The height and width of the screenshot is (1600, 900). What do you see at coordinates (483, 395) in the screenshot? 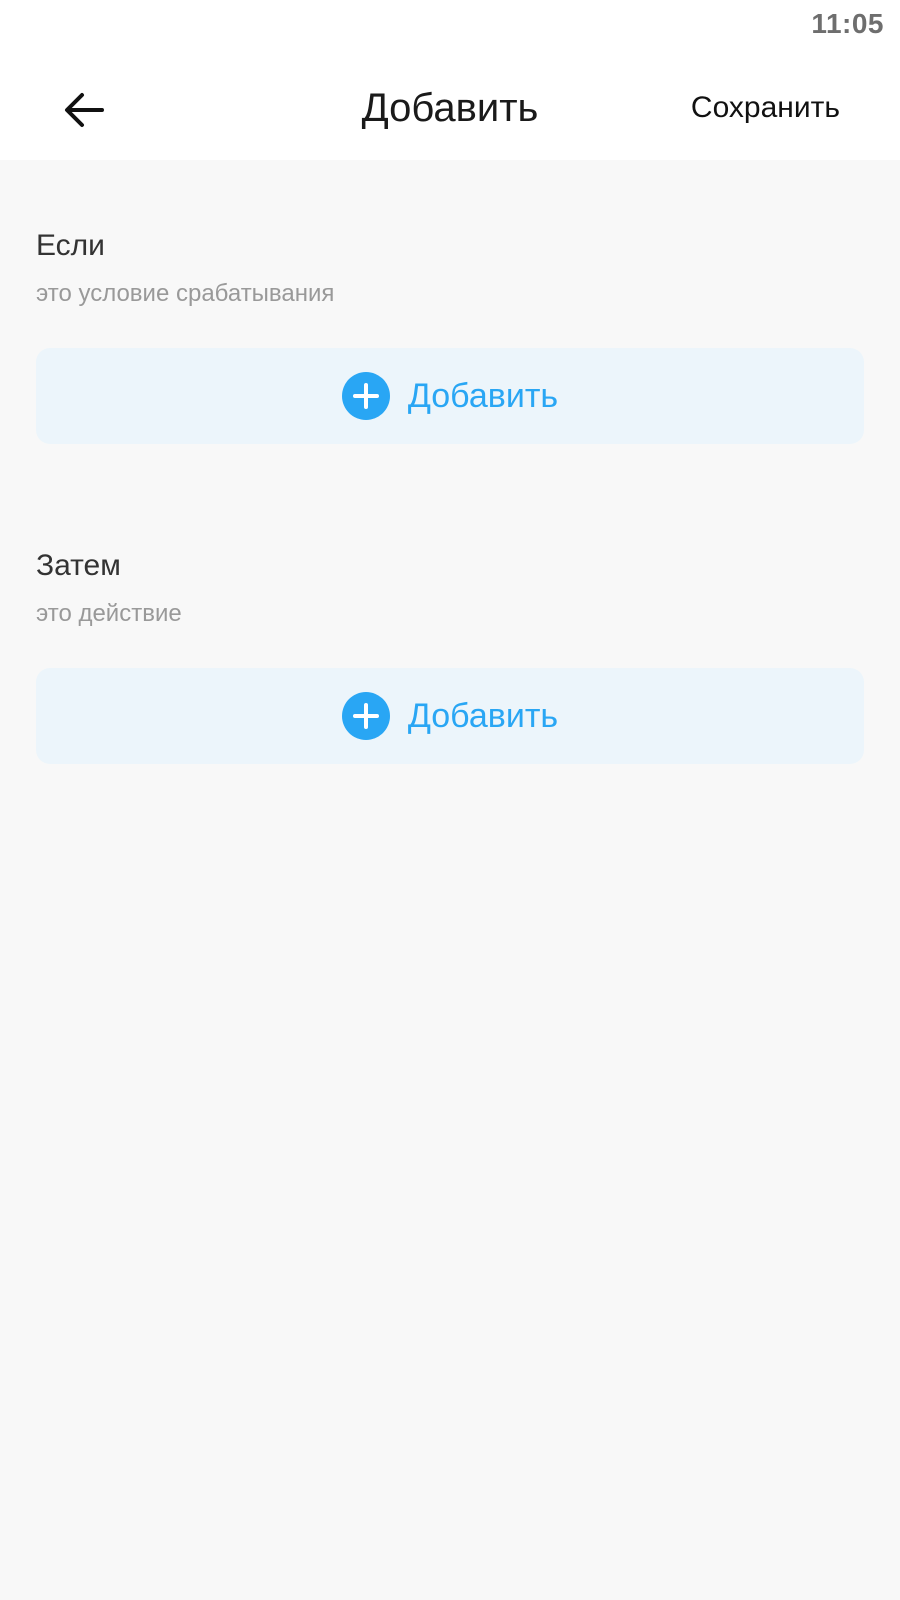
I see `add-condition-label: Добавить` at bounding box center [483, 395].